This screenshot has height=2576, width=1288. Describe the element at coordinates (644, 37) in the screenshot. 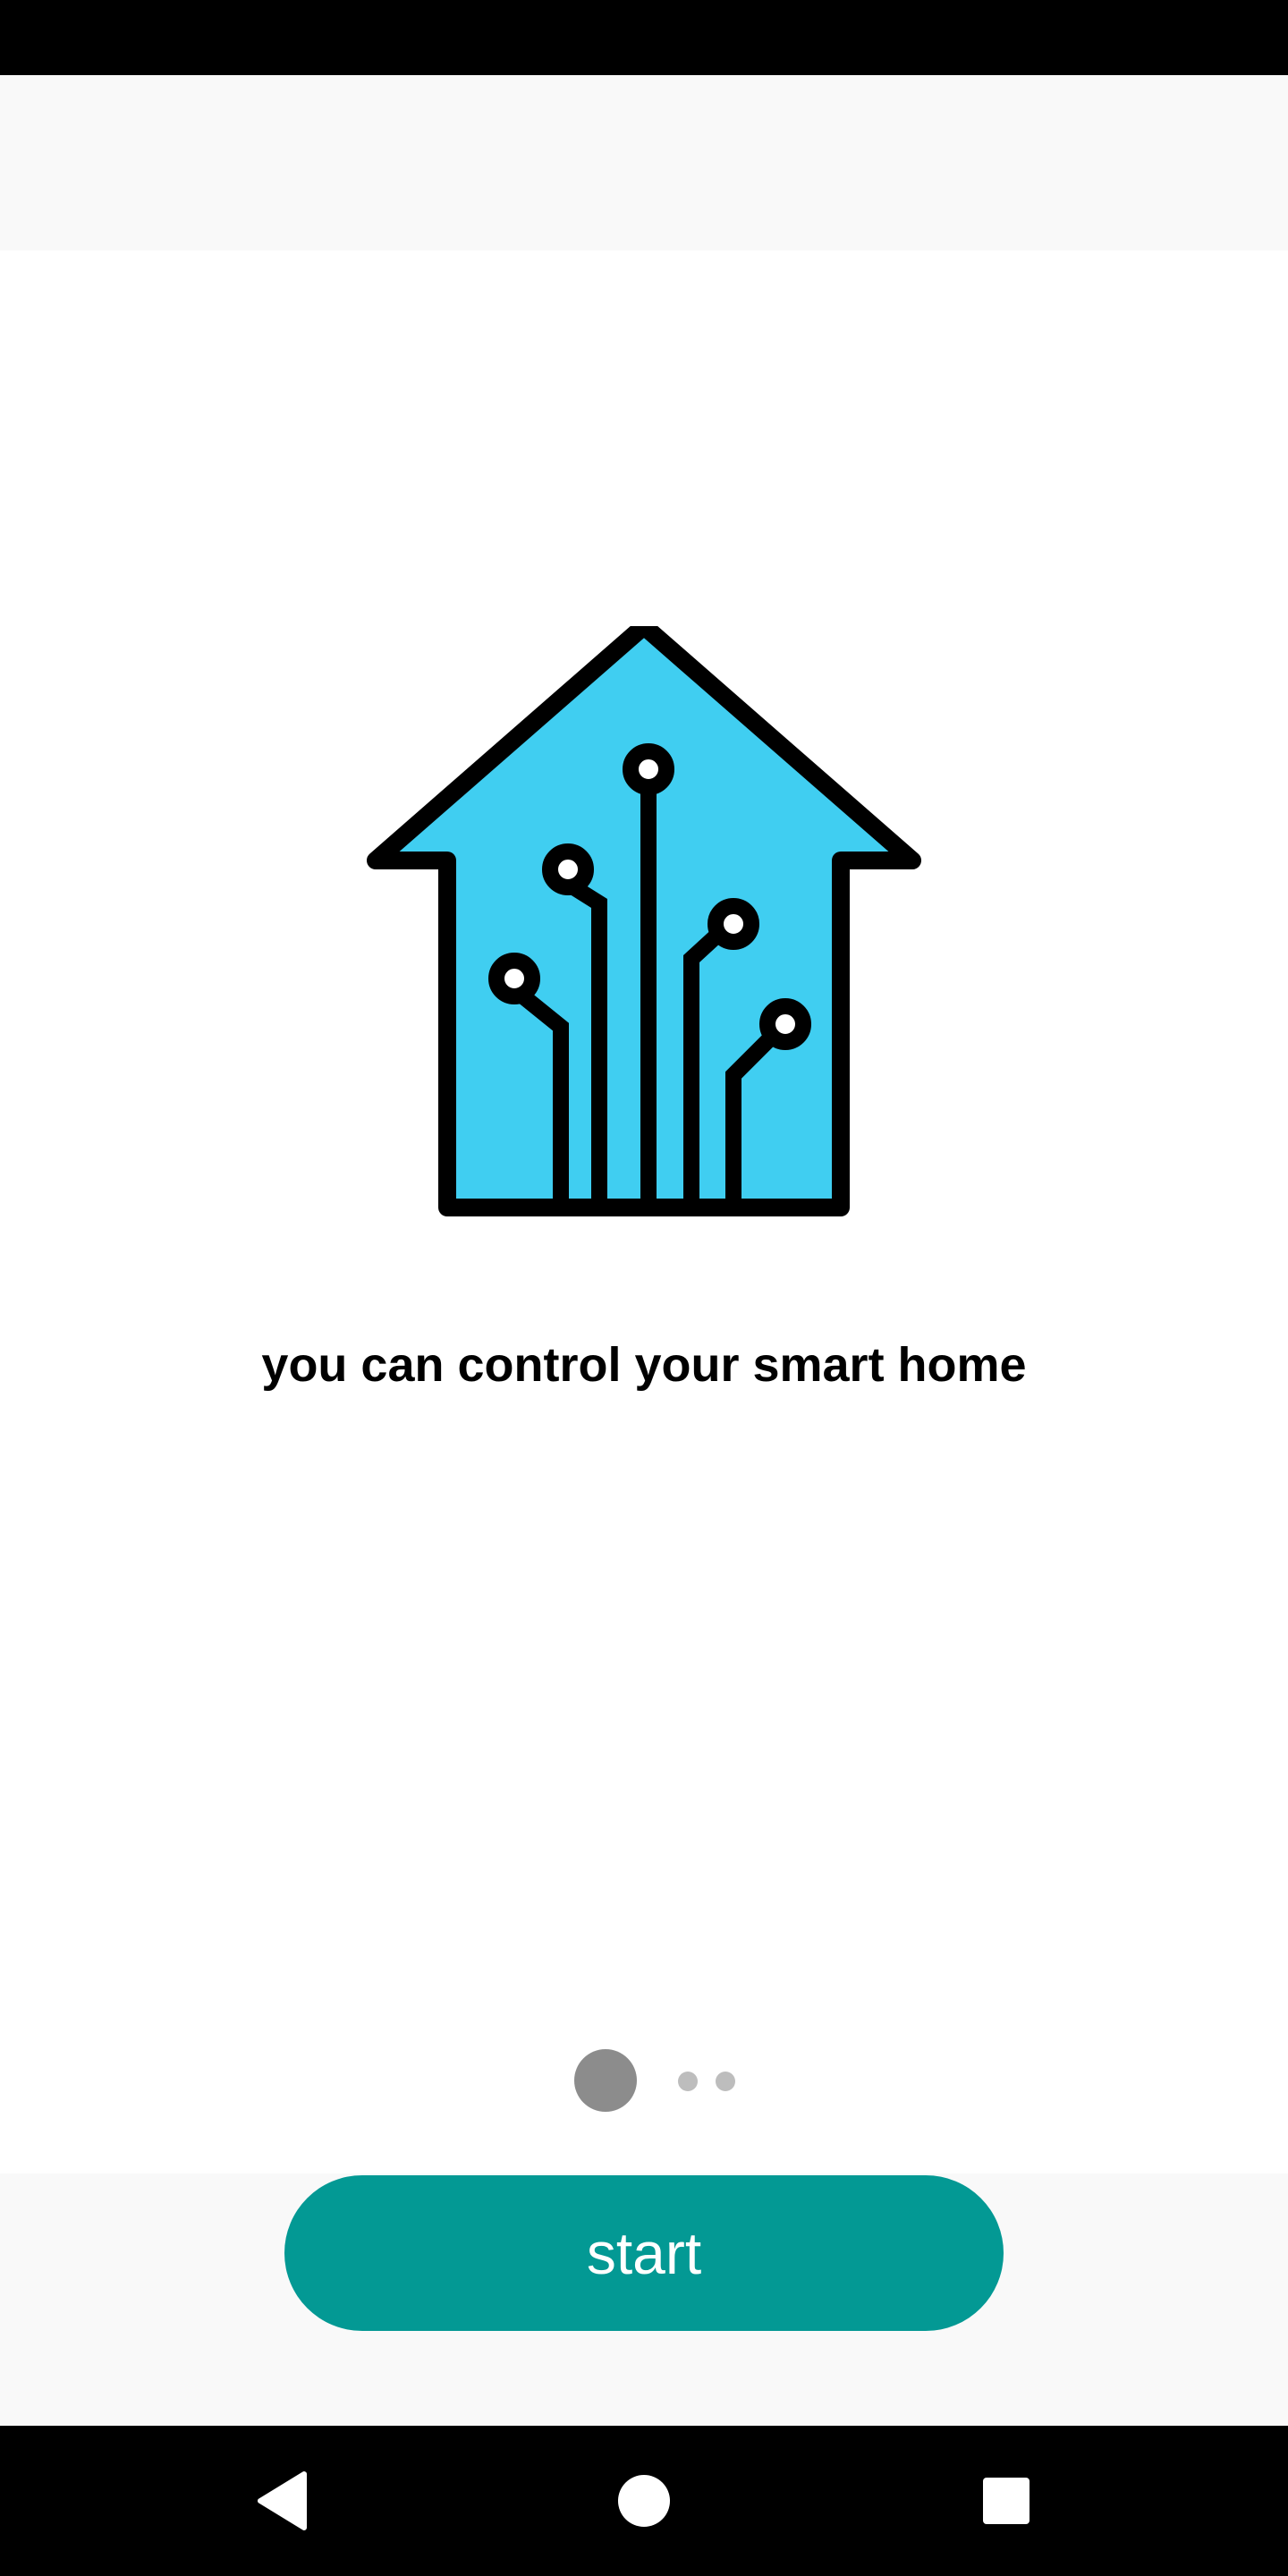

I see `status-bar` at that location.